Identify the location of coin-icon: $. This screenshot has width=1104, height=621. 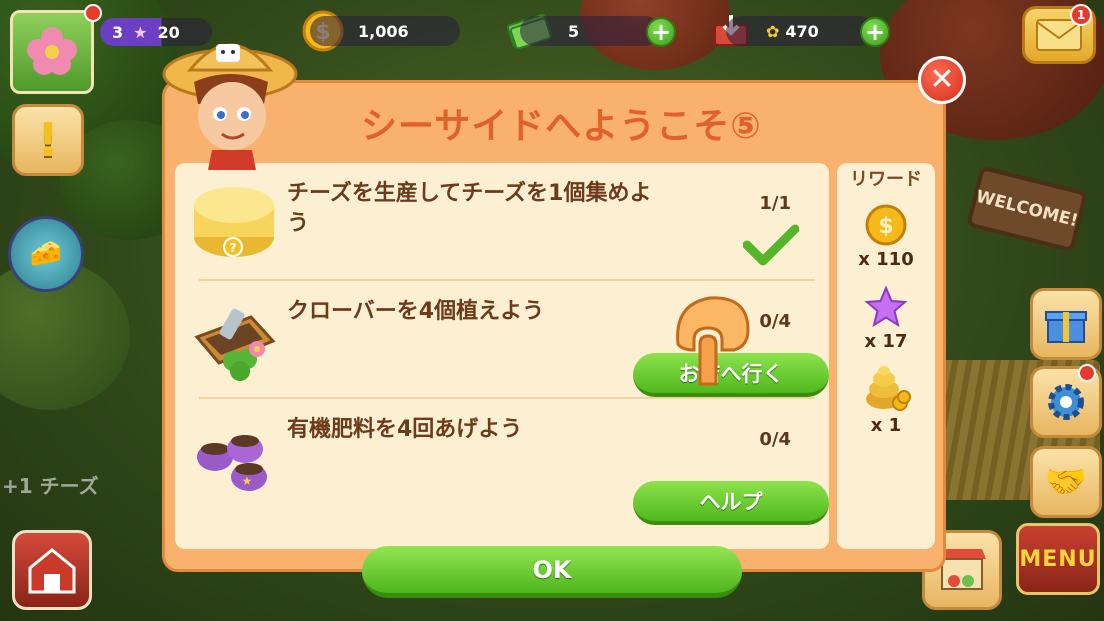
(886, 225).